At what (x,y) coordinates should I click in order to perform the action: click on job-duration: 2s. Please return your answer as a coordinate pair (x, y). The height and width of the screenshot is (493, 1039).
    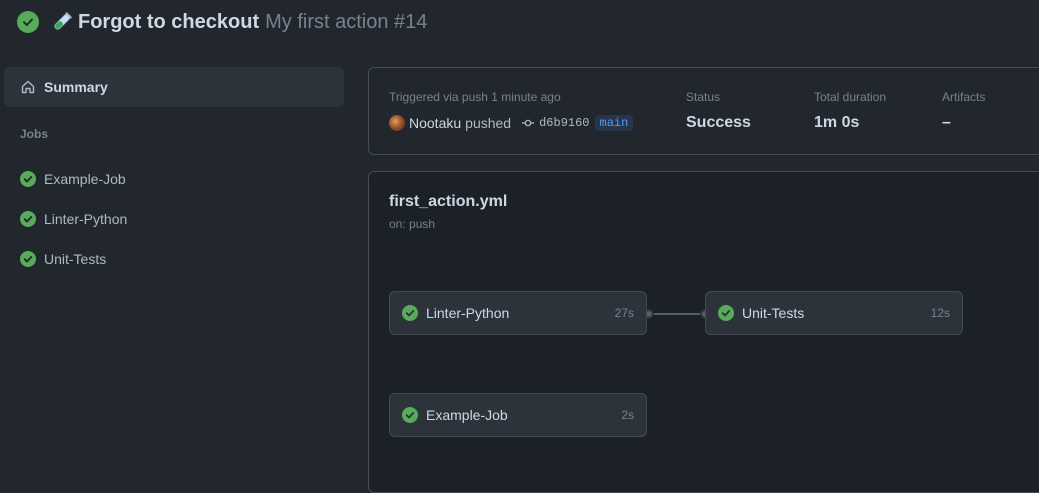
    Looking at the image, I should click on (627, 415).